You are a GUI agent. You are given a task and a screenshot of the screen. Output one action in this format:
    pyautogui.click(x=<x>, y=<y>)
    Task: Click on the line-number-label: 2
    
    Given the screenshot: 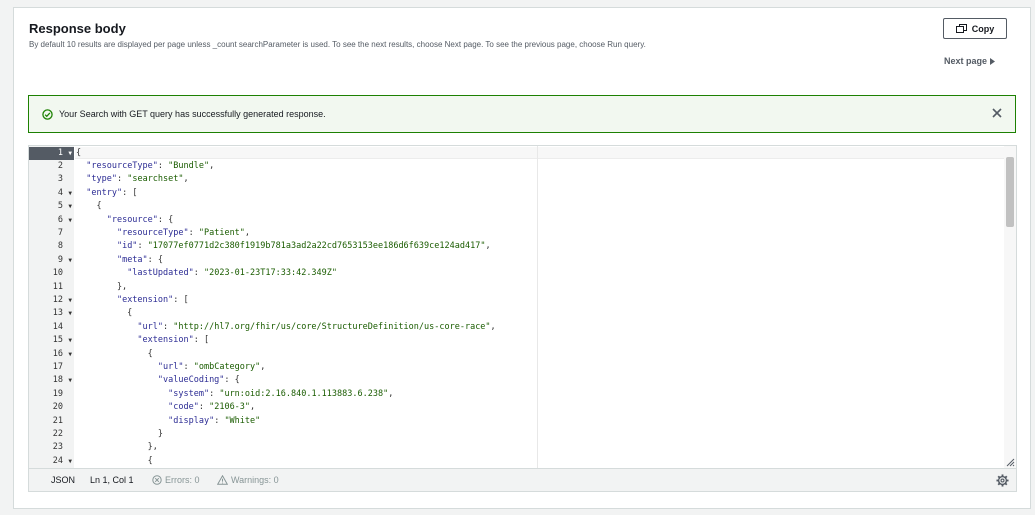 What is the action you would take?
    pyautogui.click(x=60, y=165)
    